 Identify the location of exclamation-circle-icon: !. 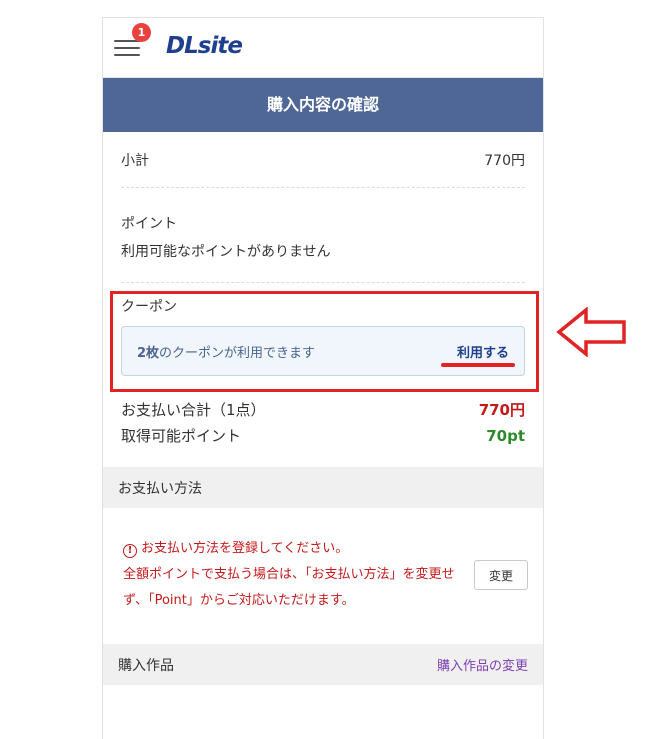
(130, 551).